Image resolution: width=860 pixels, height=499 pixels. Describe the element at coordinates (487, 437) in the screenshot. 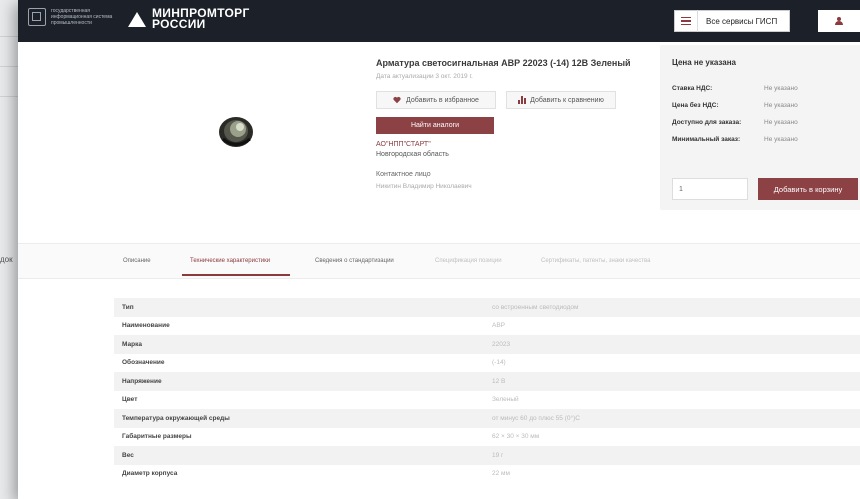

I see `table-row: Габаритные размеры 62 × 30 × 30 мм` at that location.